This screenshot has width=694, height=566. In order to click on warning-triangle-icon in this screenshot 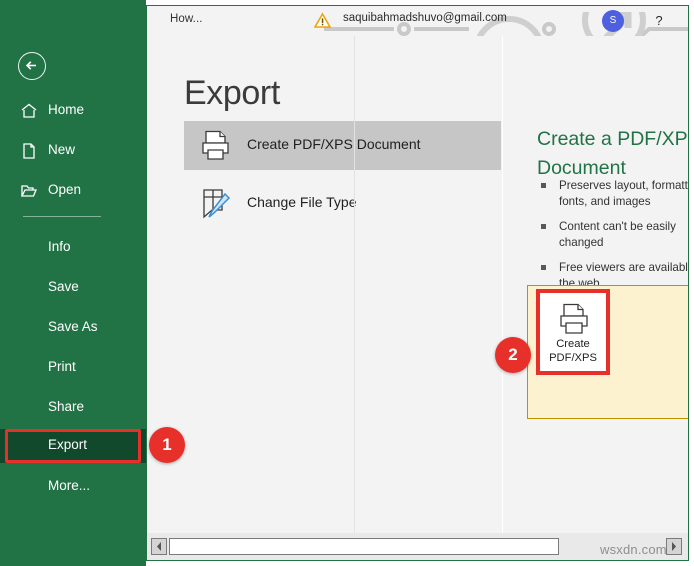, I will do `click(322, 20)`.